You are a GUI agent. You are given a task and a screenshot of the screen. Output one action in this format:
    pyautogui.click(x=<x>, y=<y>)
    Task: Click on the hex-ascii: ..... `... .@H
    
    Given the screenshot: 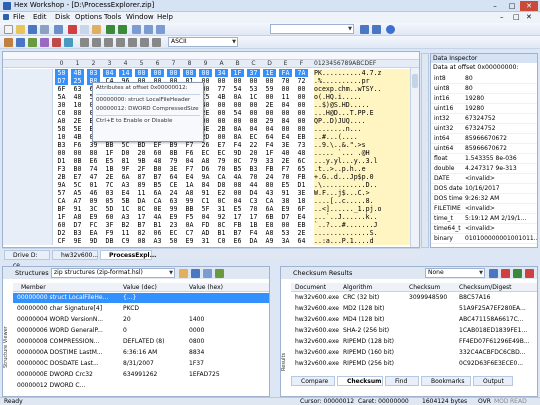 What is the action you would take?
    pyautogui.click(x=362, y=153)
    